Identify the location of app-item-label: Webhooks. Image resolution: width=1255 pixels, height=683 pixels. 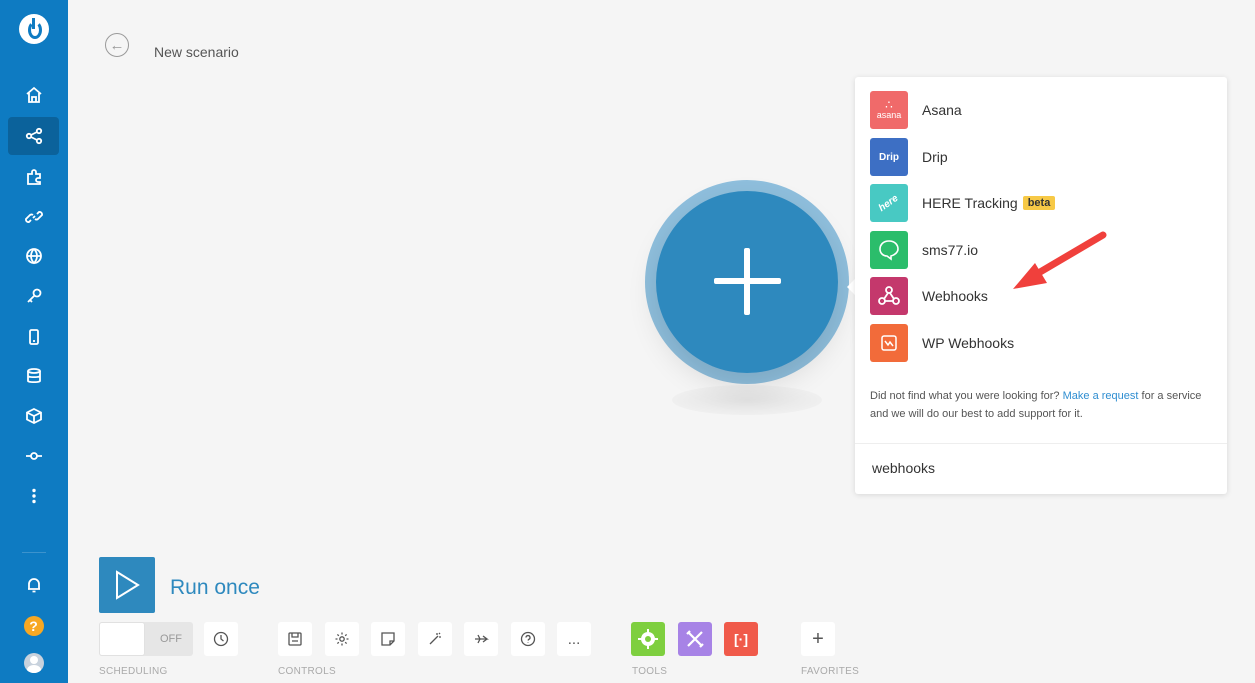
(955, 296).